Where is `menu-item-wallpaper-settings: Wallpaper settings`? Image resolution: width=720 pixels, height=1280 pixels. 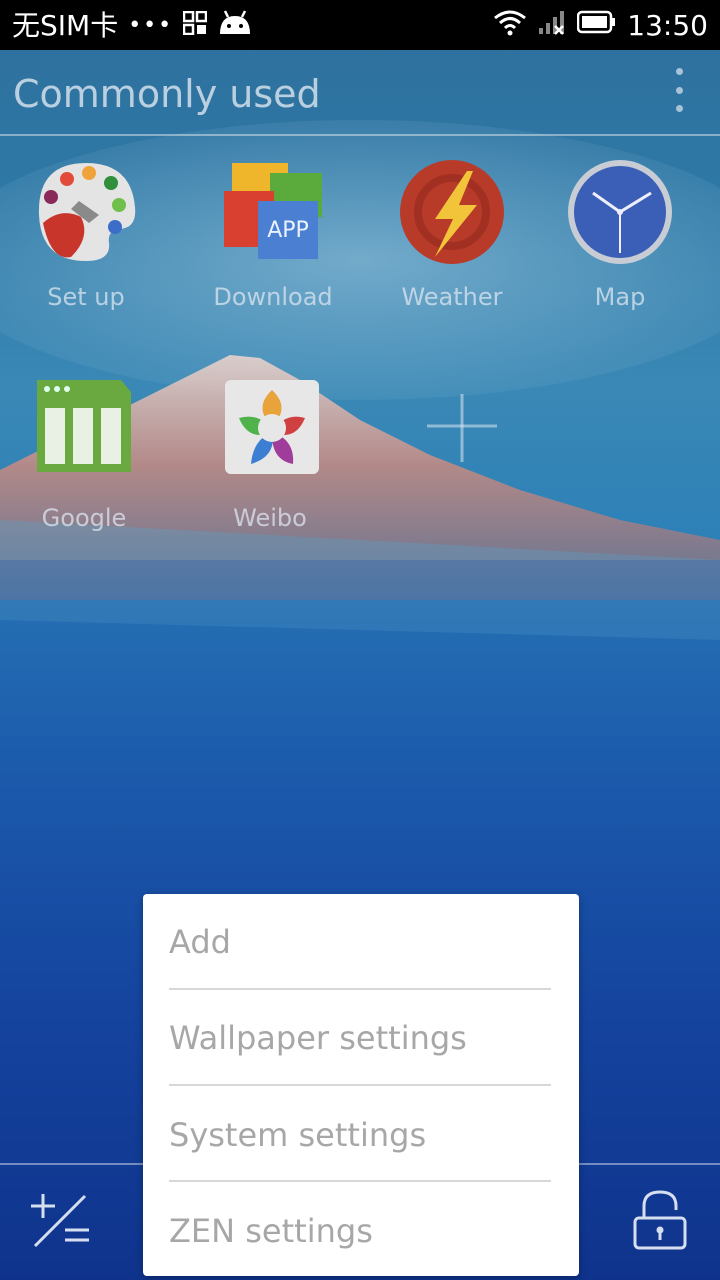 menu-item-wallpaper-settings: Wallpaper settings is located at coordinates (360, 1038).